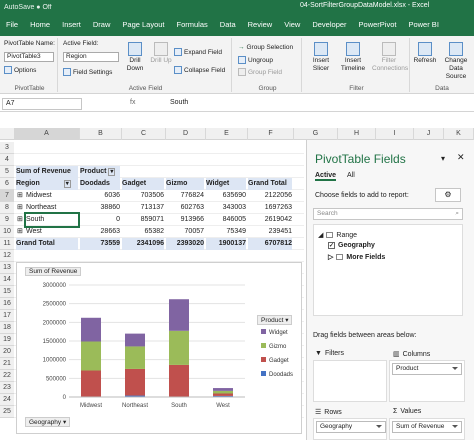 The height and width of the screenshot is (440, 474). I want to click on pivot-column-header: Gizmo, so click(185, 184).